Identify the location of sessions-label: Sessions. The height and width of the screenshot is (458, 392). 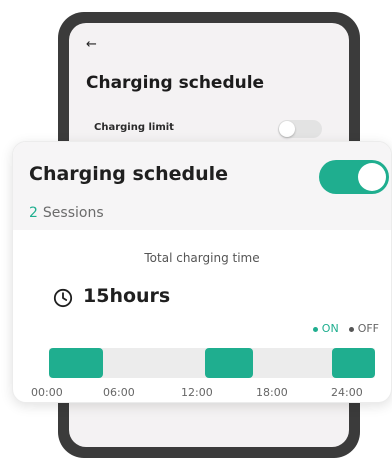
(73, 213).